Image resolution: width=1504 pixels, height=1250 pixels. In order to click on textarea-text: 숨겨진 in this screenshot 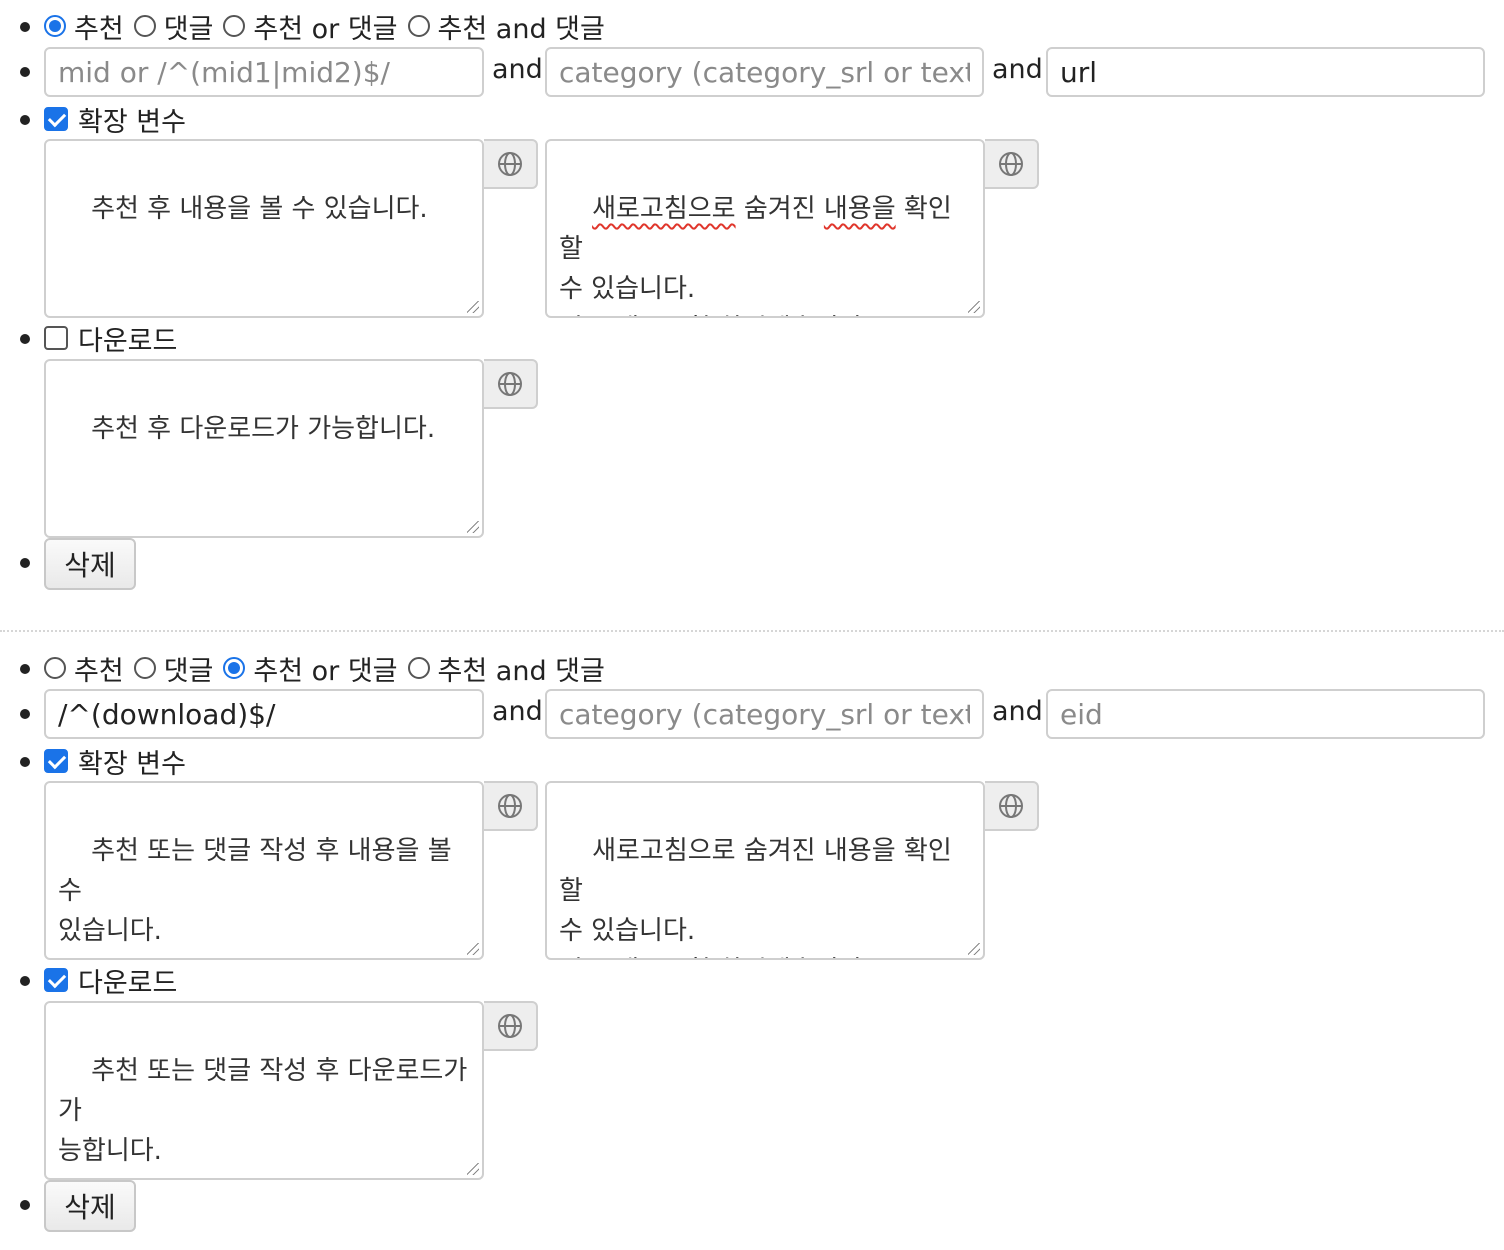, I will do `click(779, 209)`.